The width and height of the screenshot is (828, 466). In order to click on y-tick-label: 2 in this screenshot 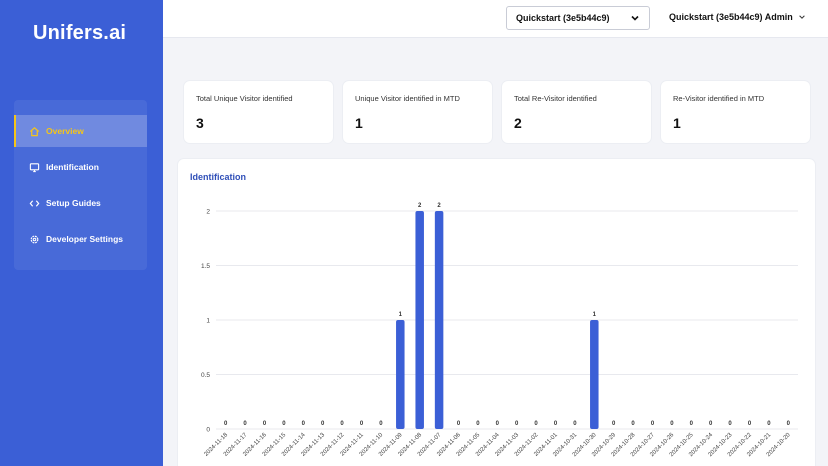, I will do `click(208, 212)`.